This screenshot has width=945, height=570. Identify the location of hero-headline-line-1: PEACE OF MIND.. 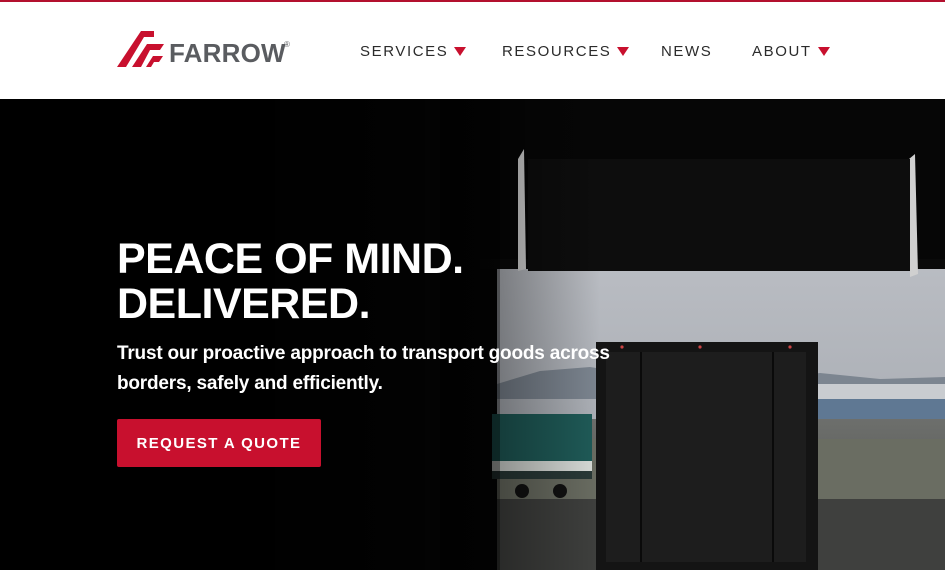
(290, 259).